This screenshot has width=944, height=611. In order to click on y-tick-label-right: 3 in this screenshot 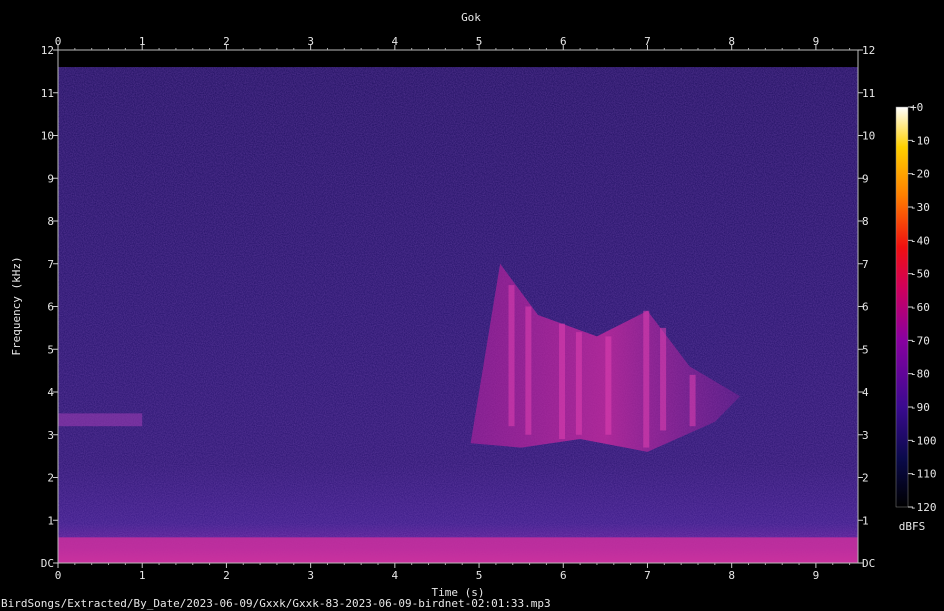, I will do `click(865, 435)`.